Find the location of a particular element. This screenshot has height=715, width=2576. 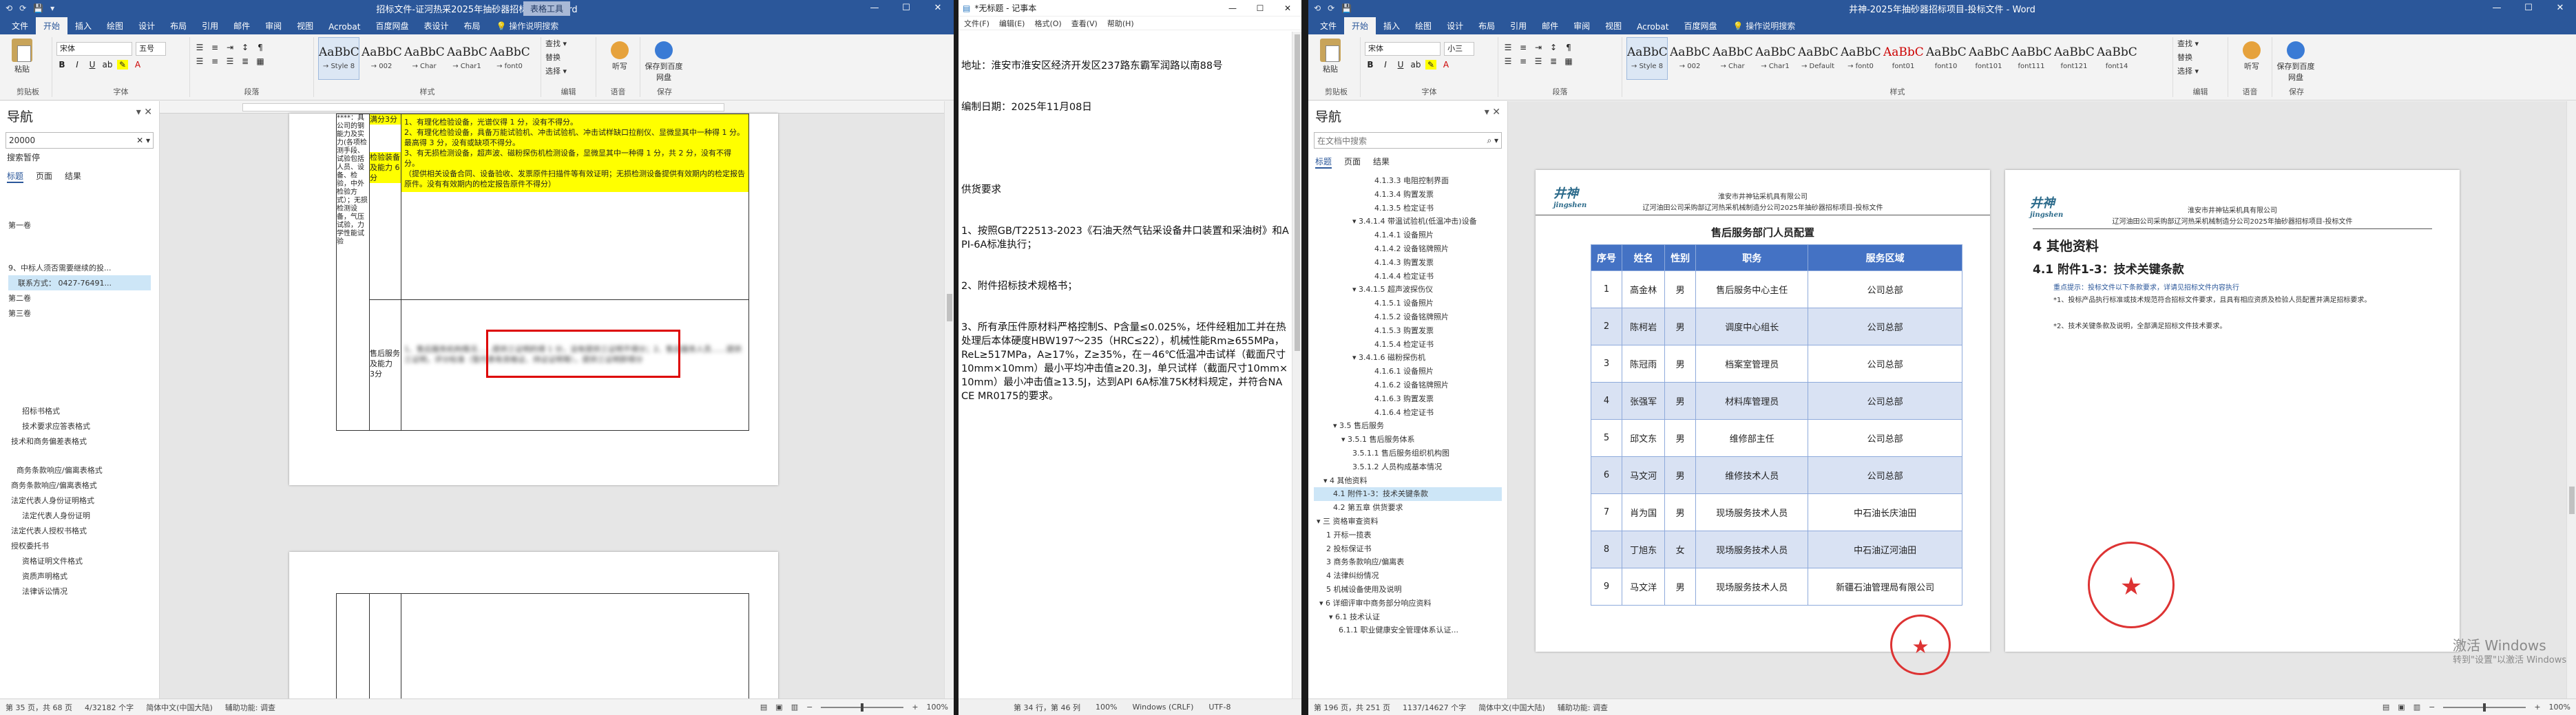

nav-item: 4.1.5.1 设备照片 is located at coordinates (1408, 303).